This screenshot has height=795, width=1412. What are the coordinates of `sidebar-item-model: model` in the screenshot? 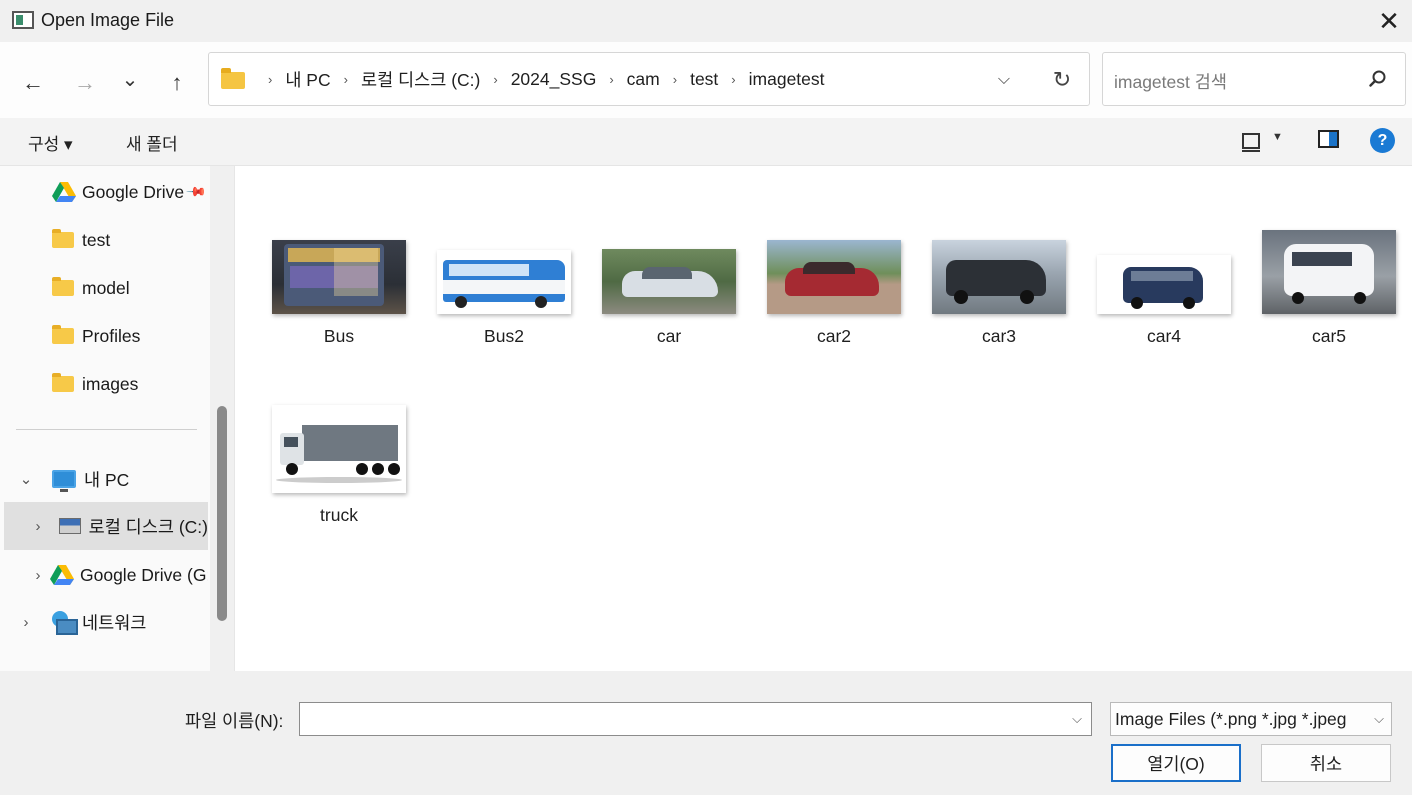 It's located at (104, 288).